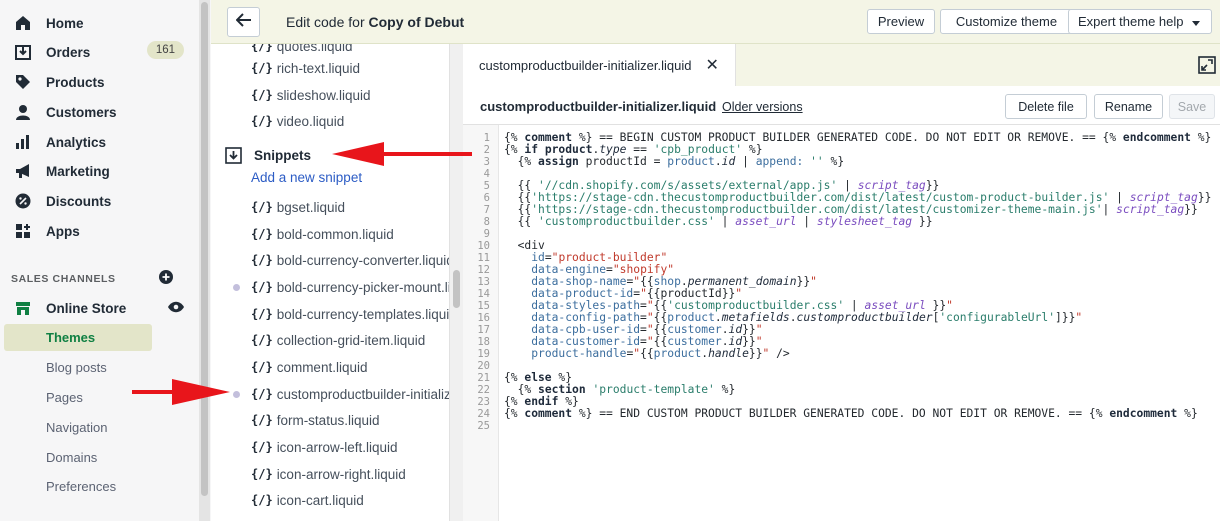  Describe the element at coordinates (350, 260) in the screenshot. I see `file-item: {/} bold-currency-converter.liquid` at that location.